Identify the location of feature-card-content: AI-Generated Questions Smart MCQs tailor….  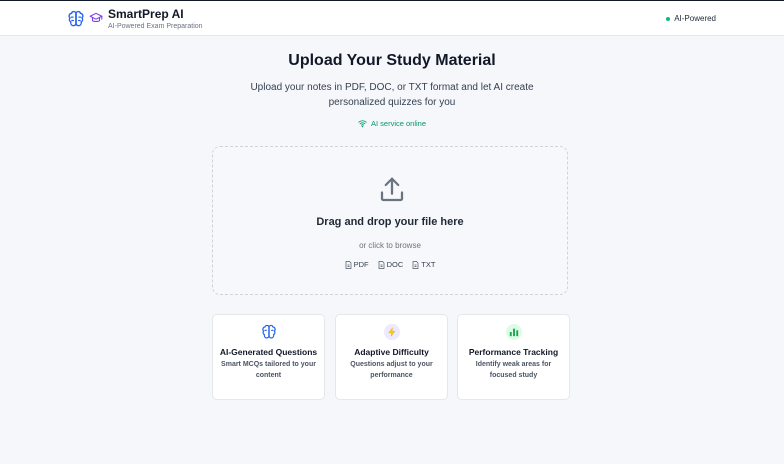
(268, 363).